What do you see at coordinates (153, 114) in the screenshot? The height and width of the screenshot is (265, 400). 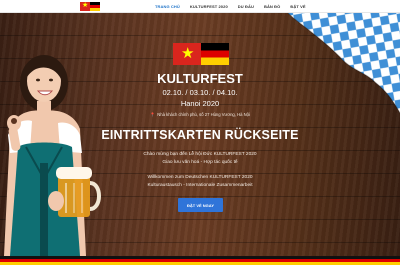 I see `map-marker-icon: 📍` at bounding box center [153, 114].